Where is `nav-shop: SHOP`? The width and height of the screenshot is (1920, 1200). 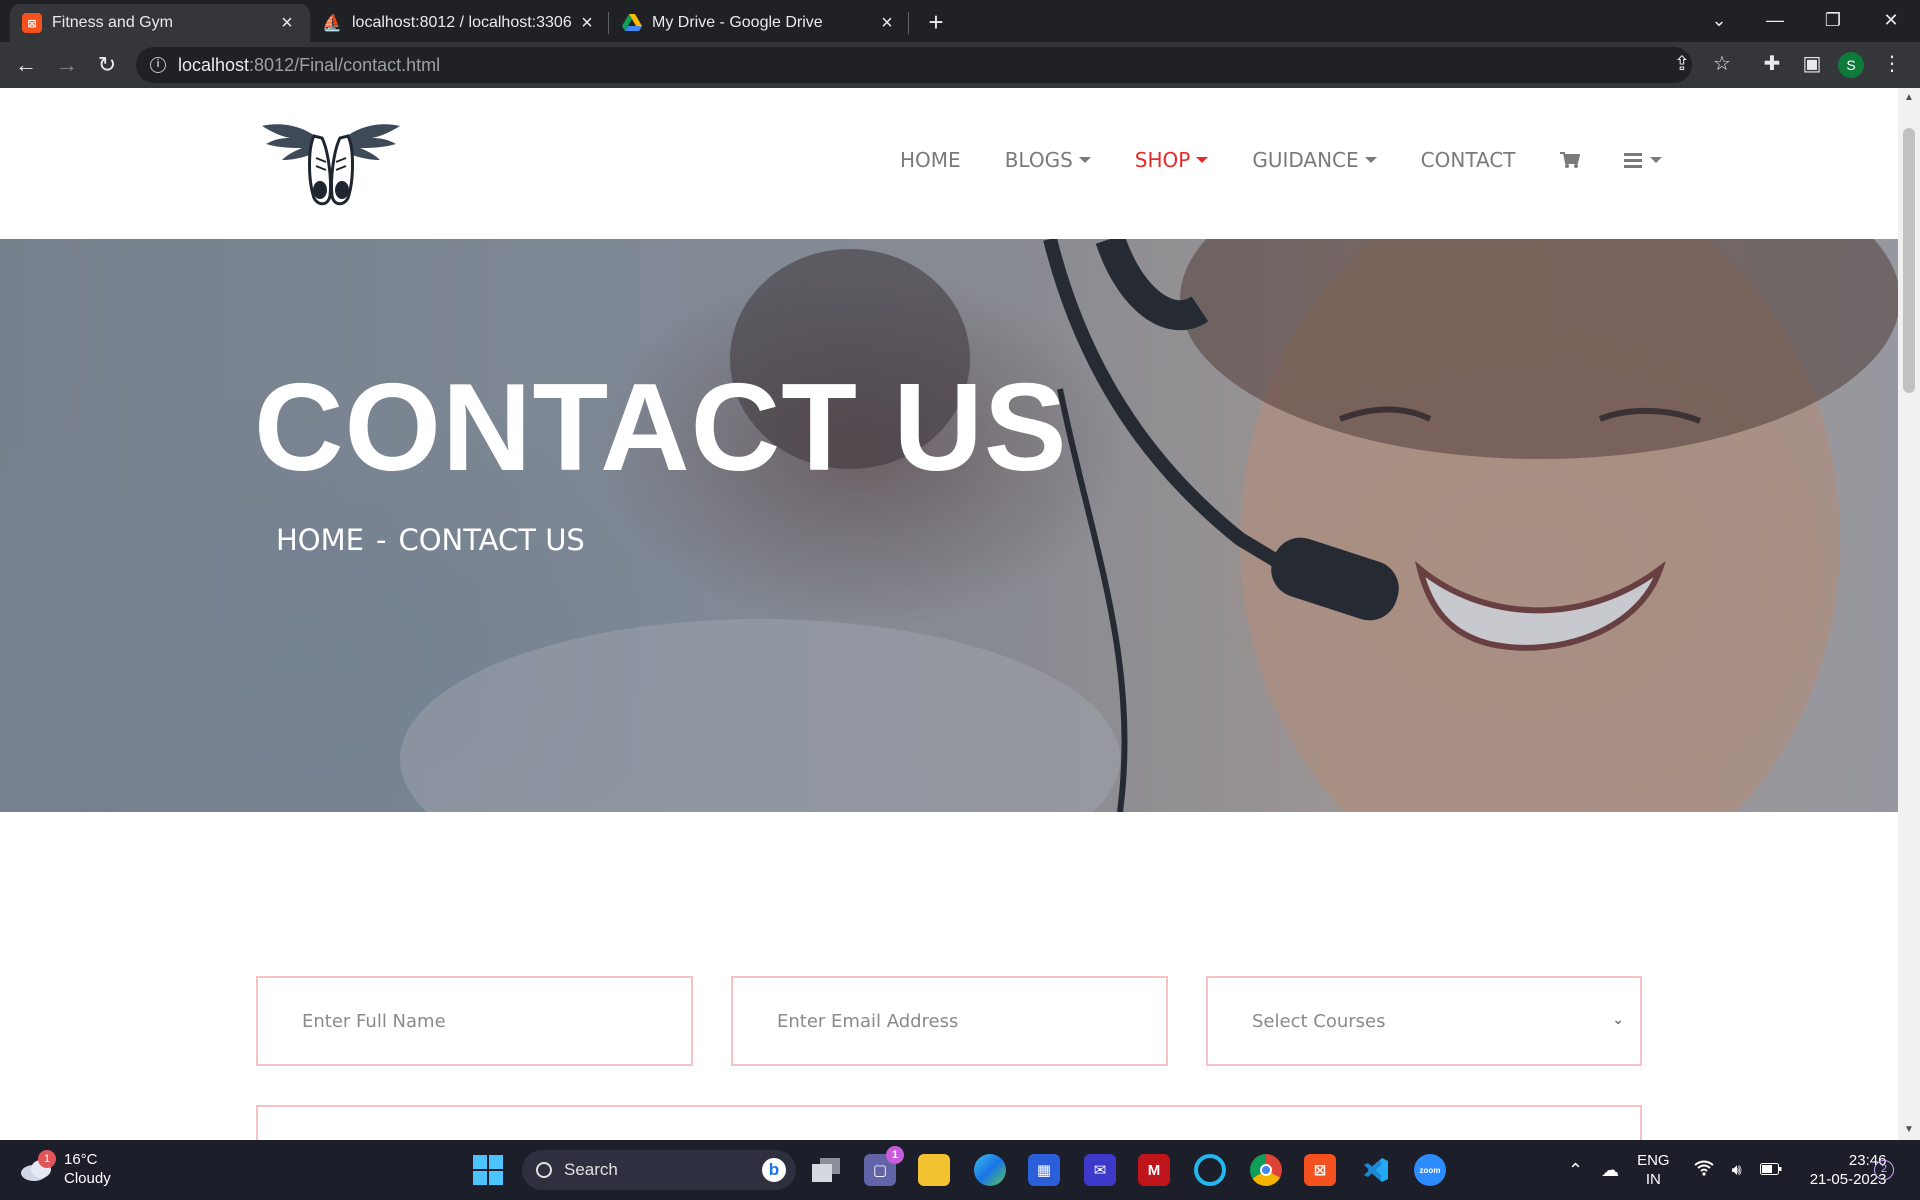 nav-shop: SHOP is located at coordinates (1172, 160).